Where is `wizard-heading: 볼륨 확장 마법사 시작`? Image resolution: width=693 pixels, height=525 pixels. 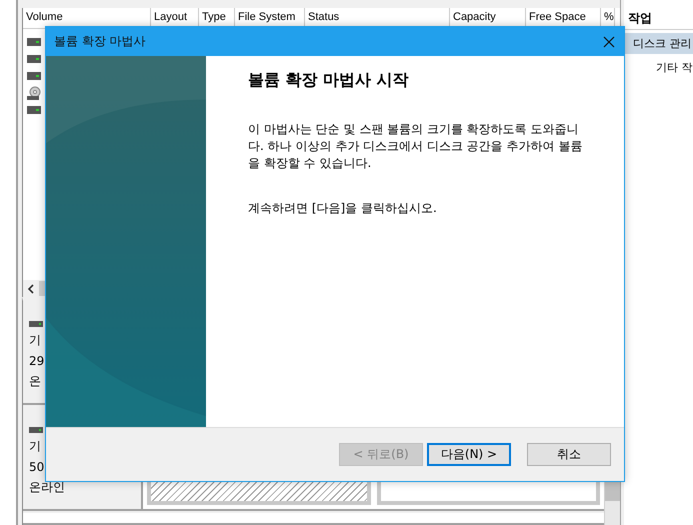 wizard-heading: 볼륨 확장 마법사 시작 is located at coordinates (329, 80).